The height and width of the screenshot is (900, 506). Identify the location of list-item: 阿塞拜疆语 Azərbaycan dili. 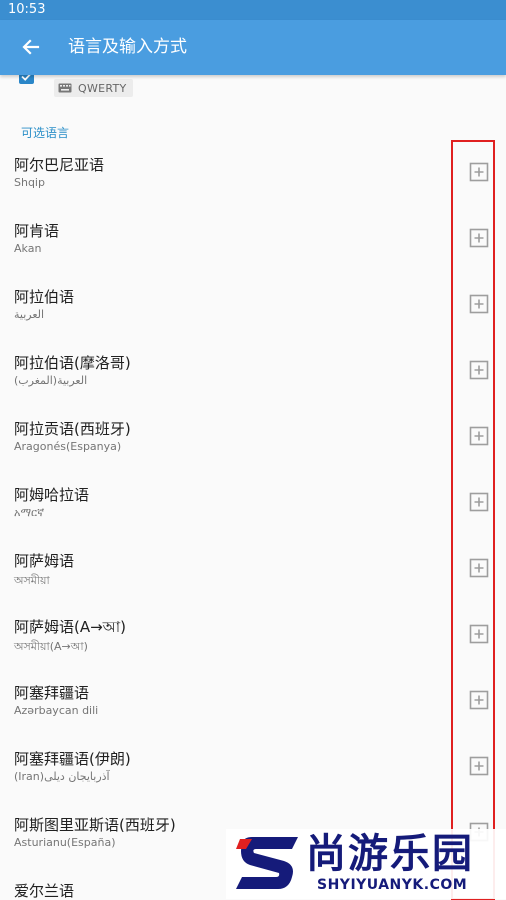
(253, 702).